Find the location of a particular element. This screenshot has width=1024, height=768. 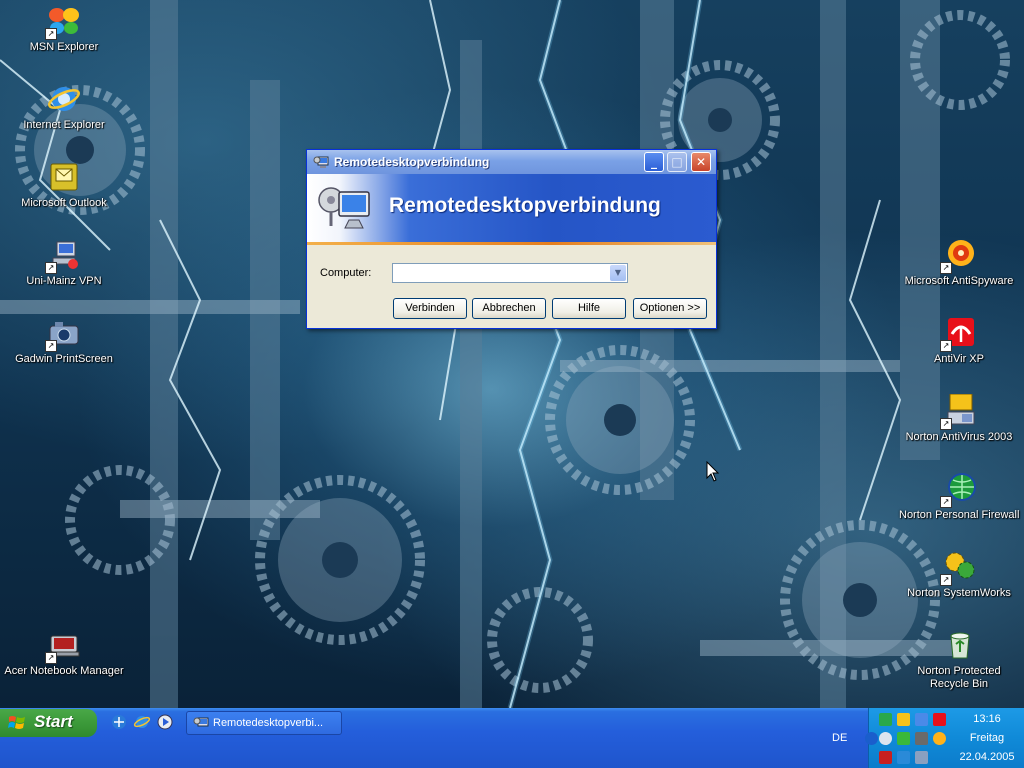

quicklaunch-internet-explorer-icon is located at coordinates (142, 722).